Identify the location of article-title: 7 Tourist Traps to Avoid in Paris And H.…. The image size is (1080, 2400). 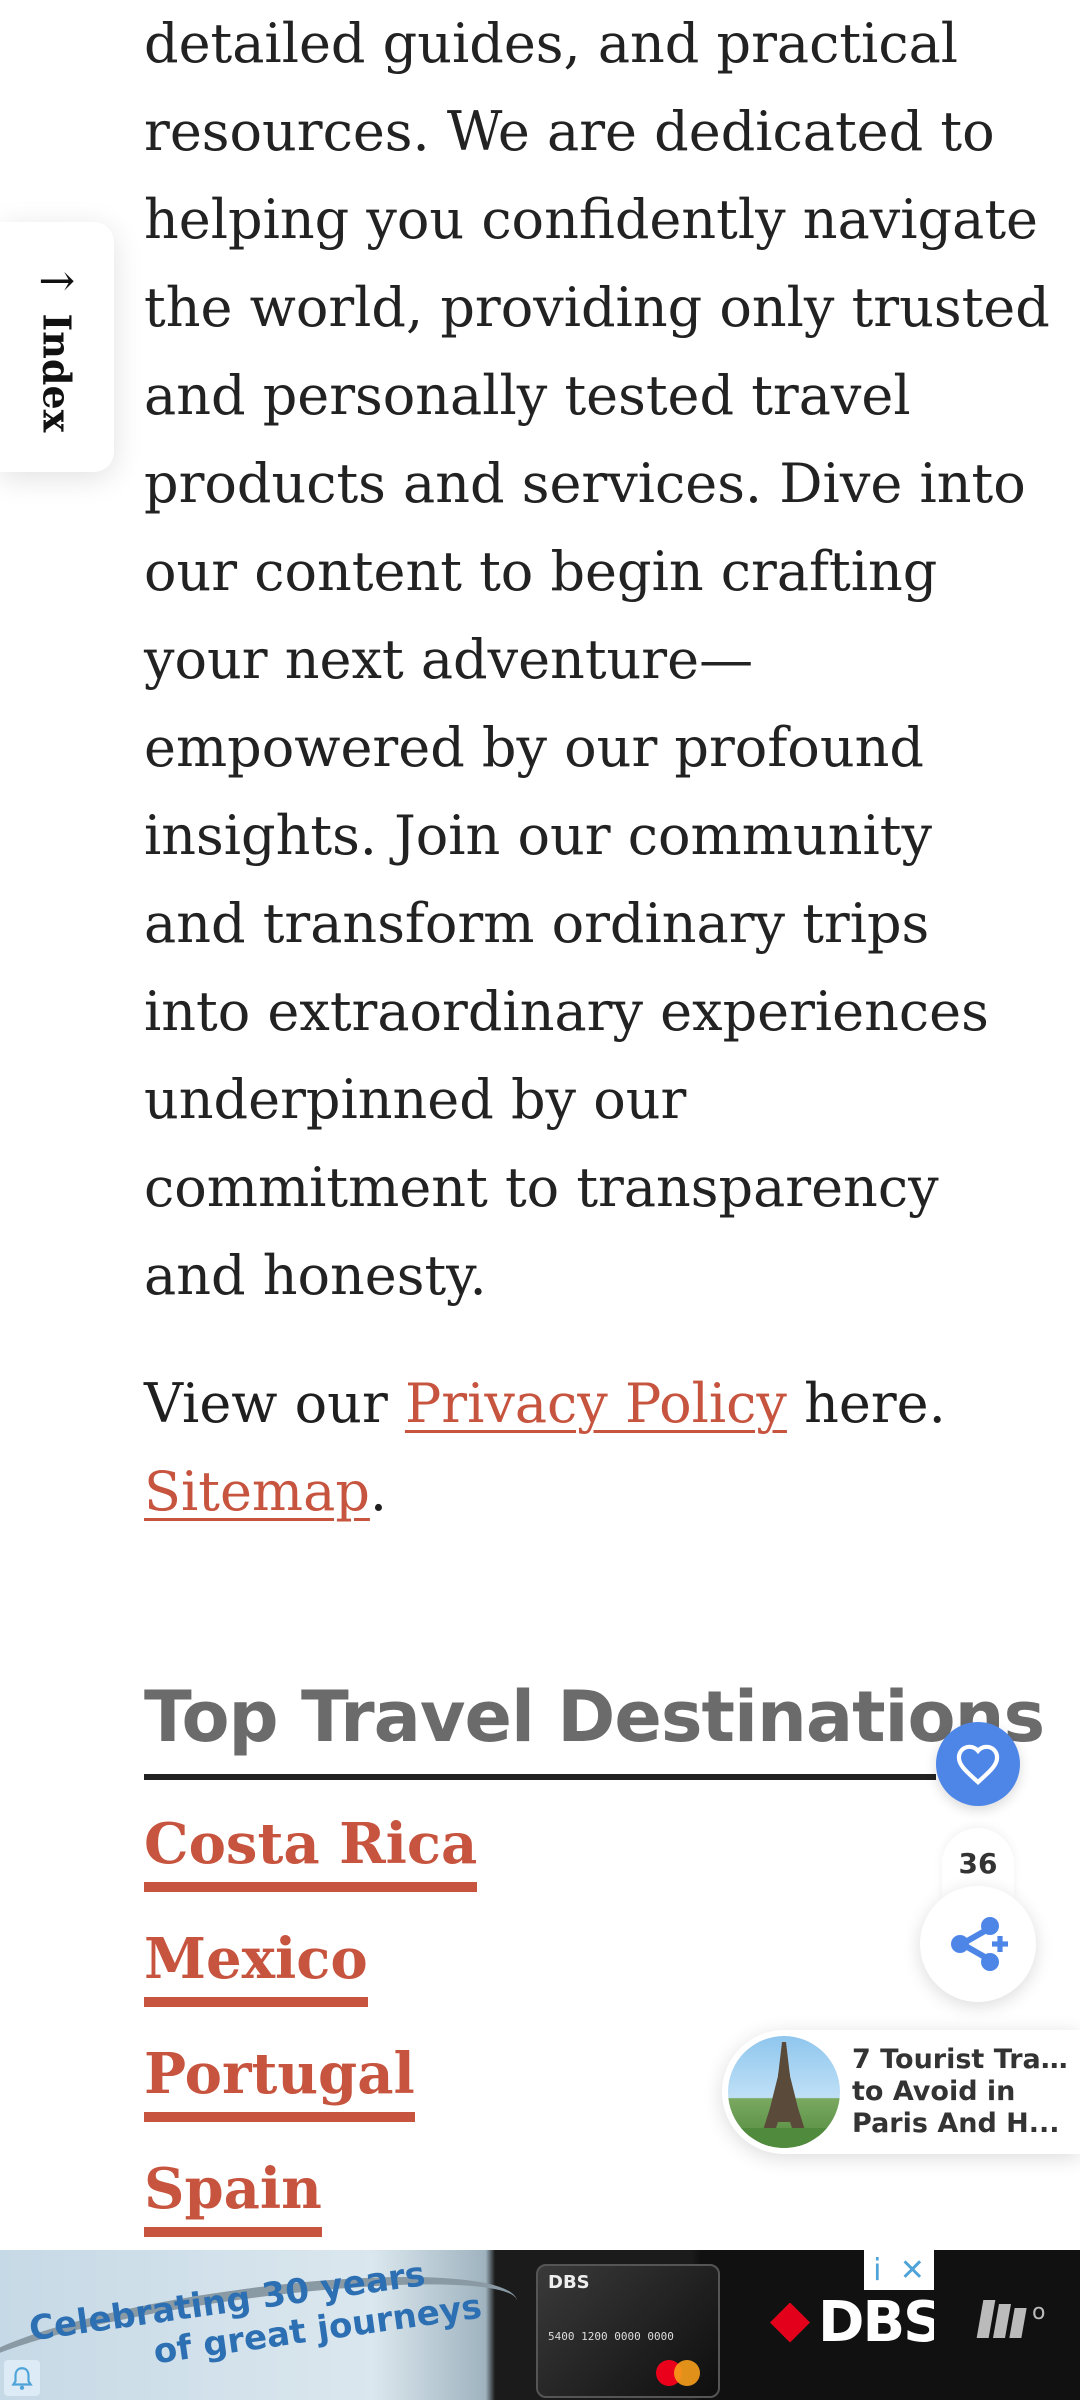
(963, 2092).